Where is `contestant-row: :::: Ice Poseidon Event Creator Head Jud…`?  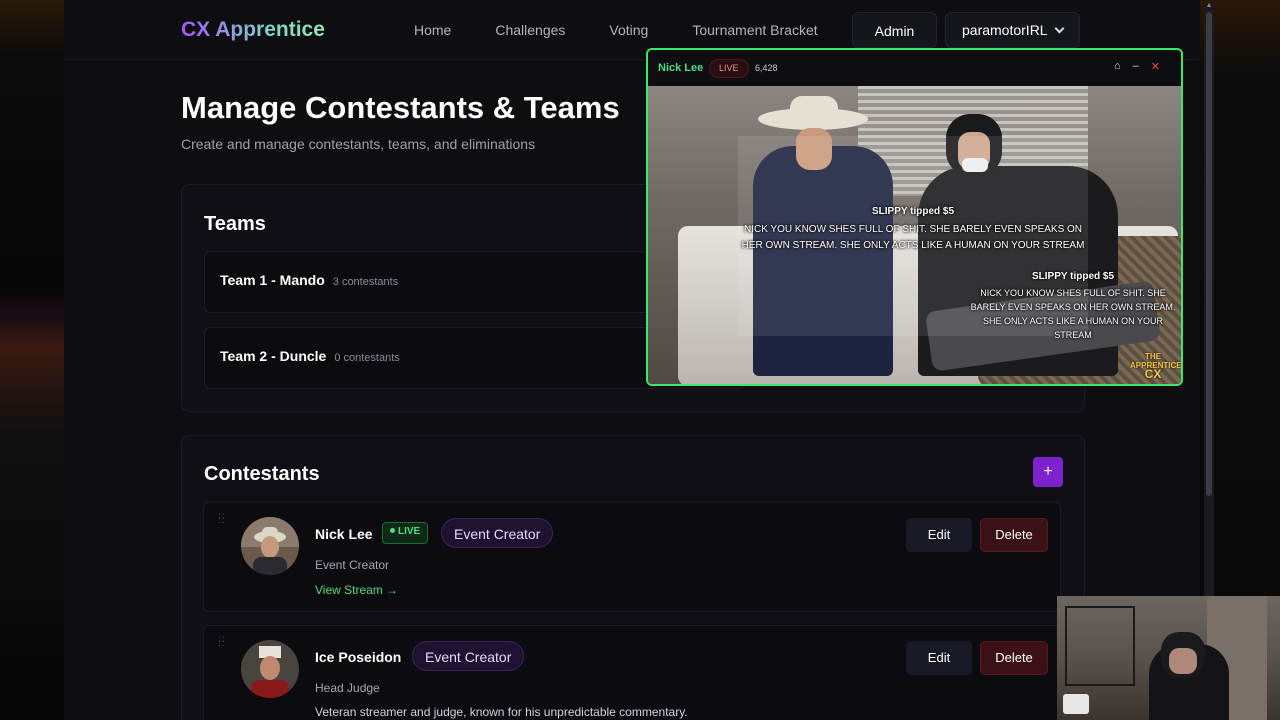 contestant-row: :::: Ice Poseidon Event Creator Head Jud… is located at coordinates (632, 672).